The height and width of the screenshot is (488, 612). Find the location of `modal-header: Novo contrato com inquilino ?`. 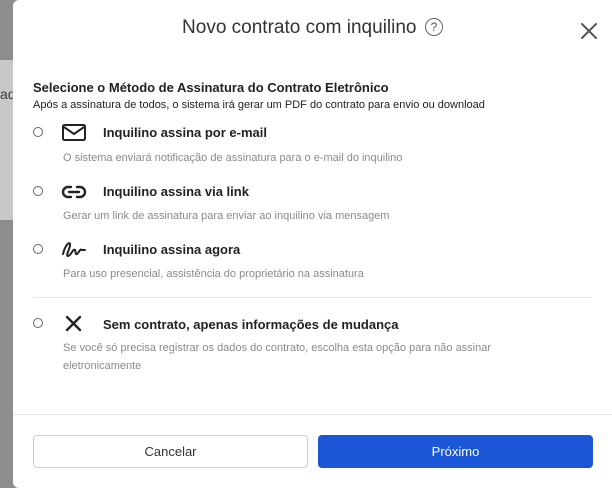

modal-header: Novo contrato com inquilino ? is located at coordinates (312, 29).